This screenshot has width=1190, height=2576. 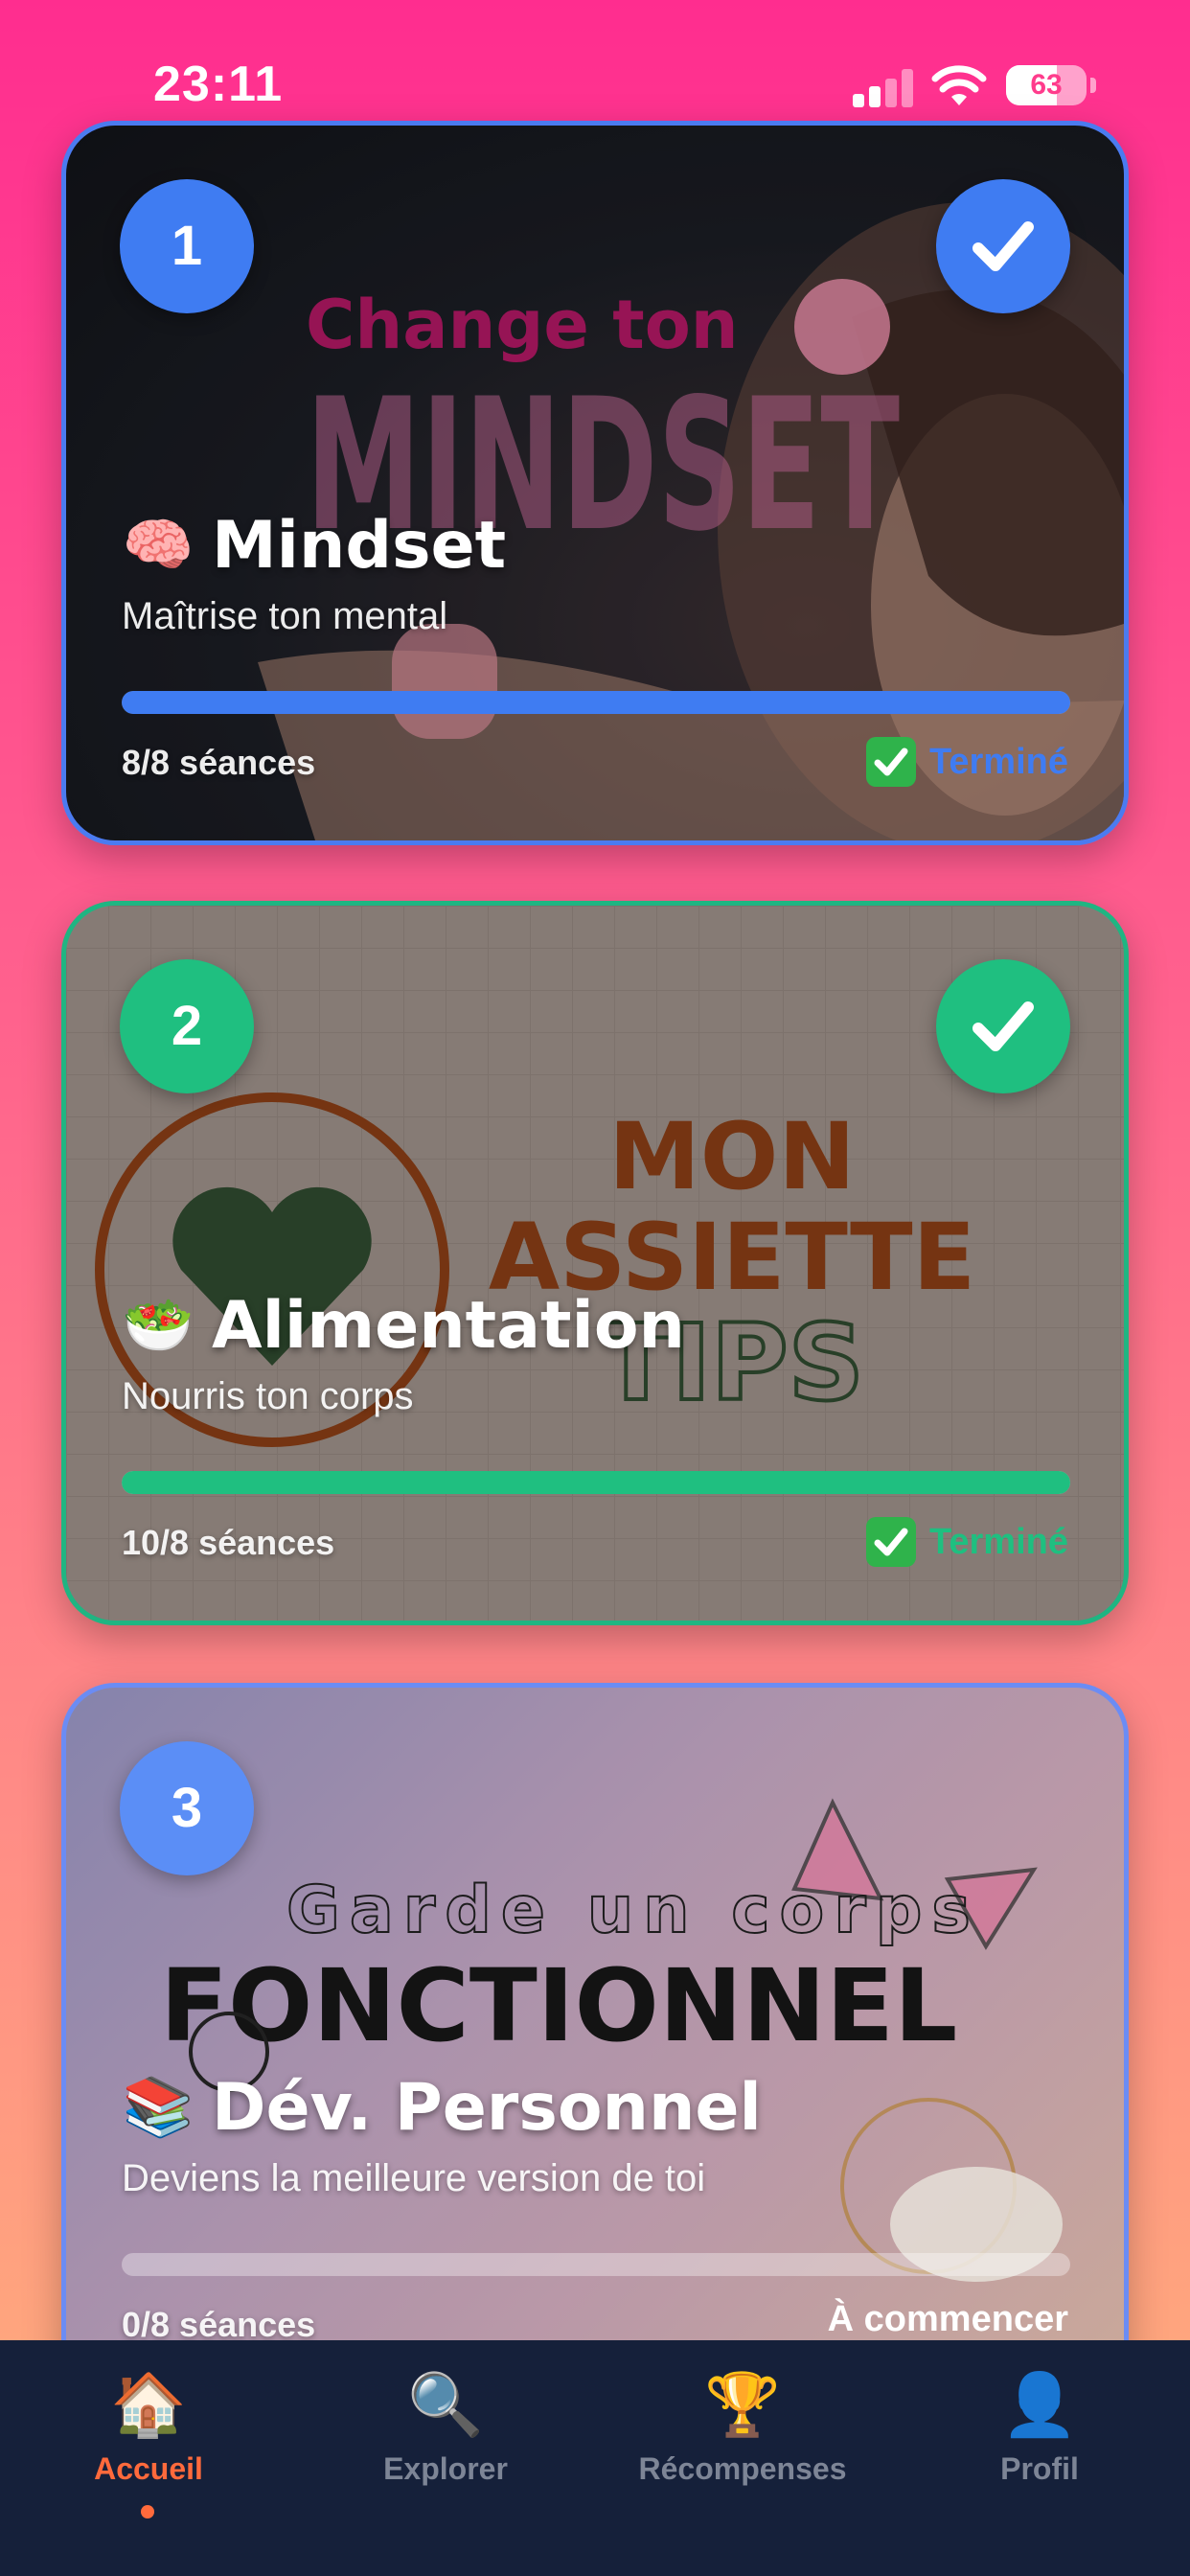 I want to click on brain-icon: 🧠, so click(x=159, y=545).